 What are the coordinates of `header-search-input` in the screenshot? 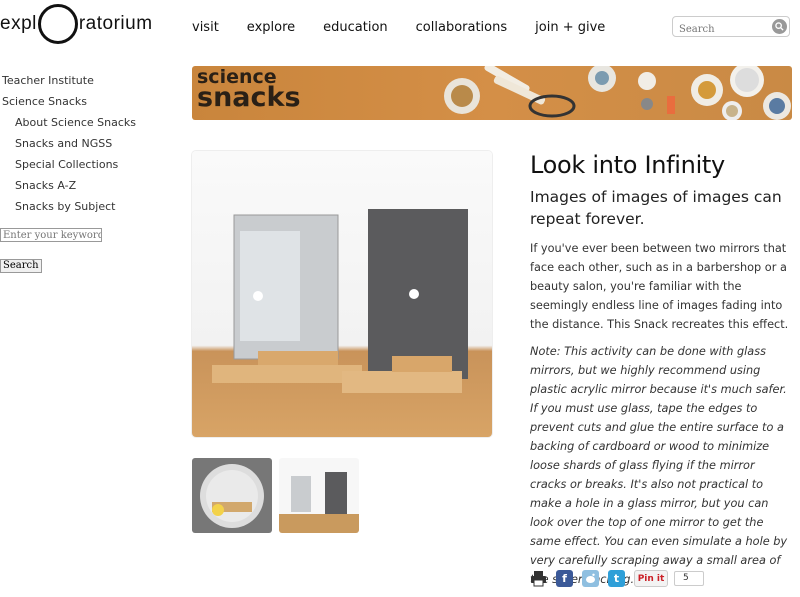 It's located at (724, 29).